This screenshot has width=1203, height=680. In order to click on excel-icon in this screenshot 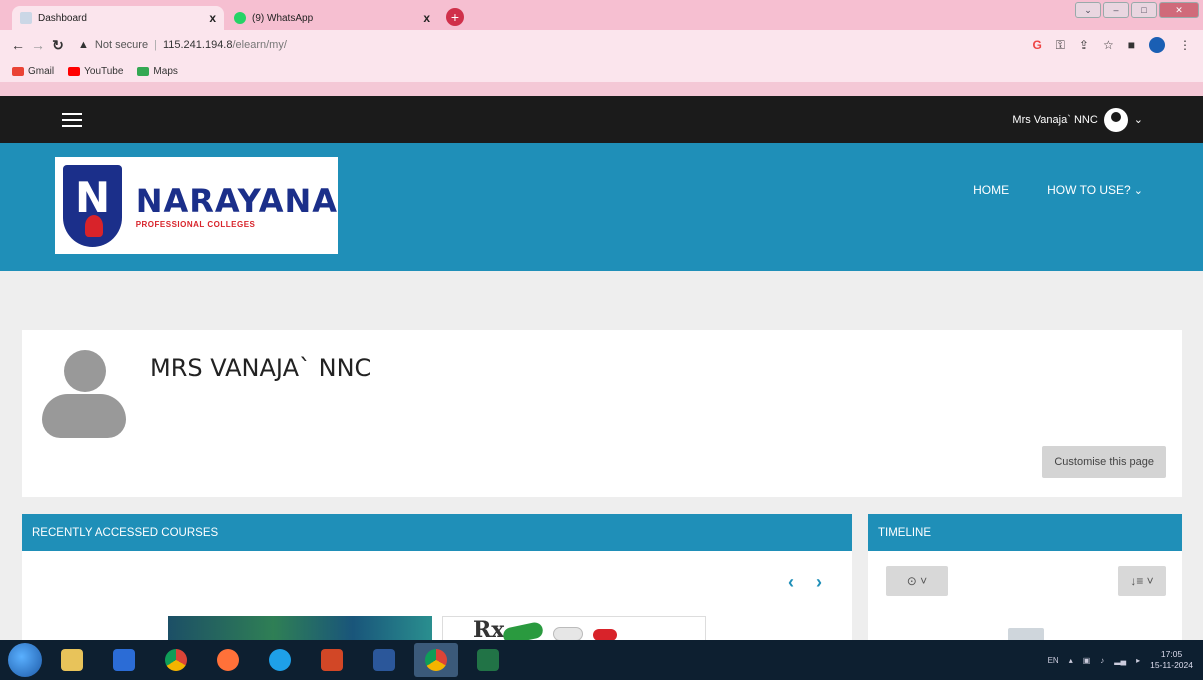, I will do `click(488, 660)`.